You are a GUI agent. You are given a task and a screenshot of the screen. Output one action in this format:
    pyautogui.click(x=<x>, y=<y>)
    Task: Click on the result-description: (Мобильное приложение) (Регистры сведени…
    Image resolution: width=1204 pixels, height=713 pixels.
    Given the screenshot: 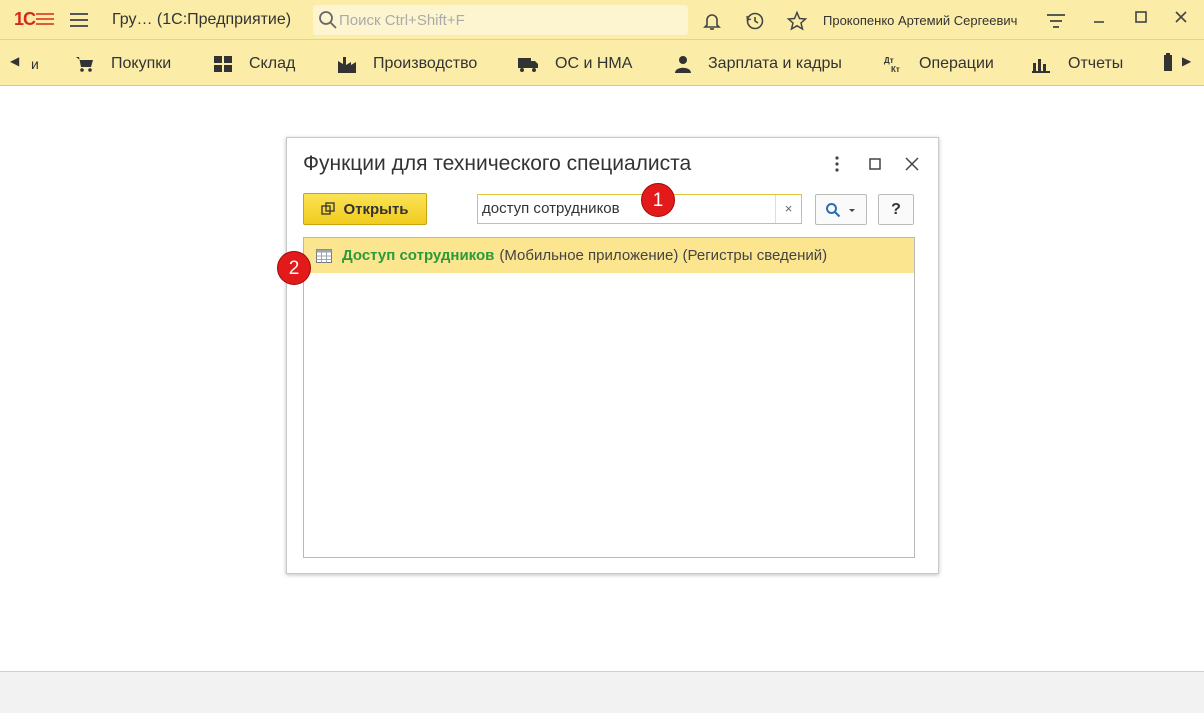 What is the action you would take?
    pyautogui.click(x=663, y=255)
    